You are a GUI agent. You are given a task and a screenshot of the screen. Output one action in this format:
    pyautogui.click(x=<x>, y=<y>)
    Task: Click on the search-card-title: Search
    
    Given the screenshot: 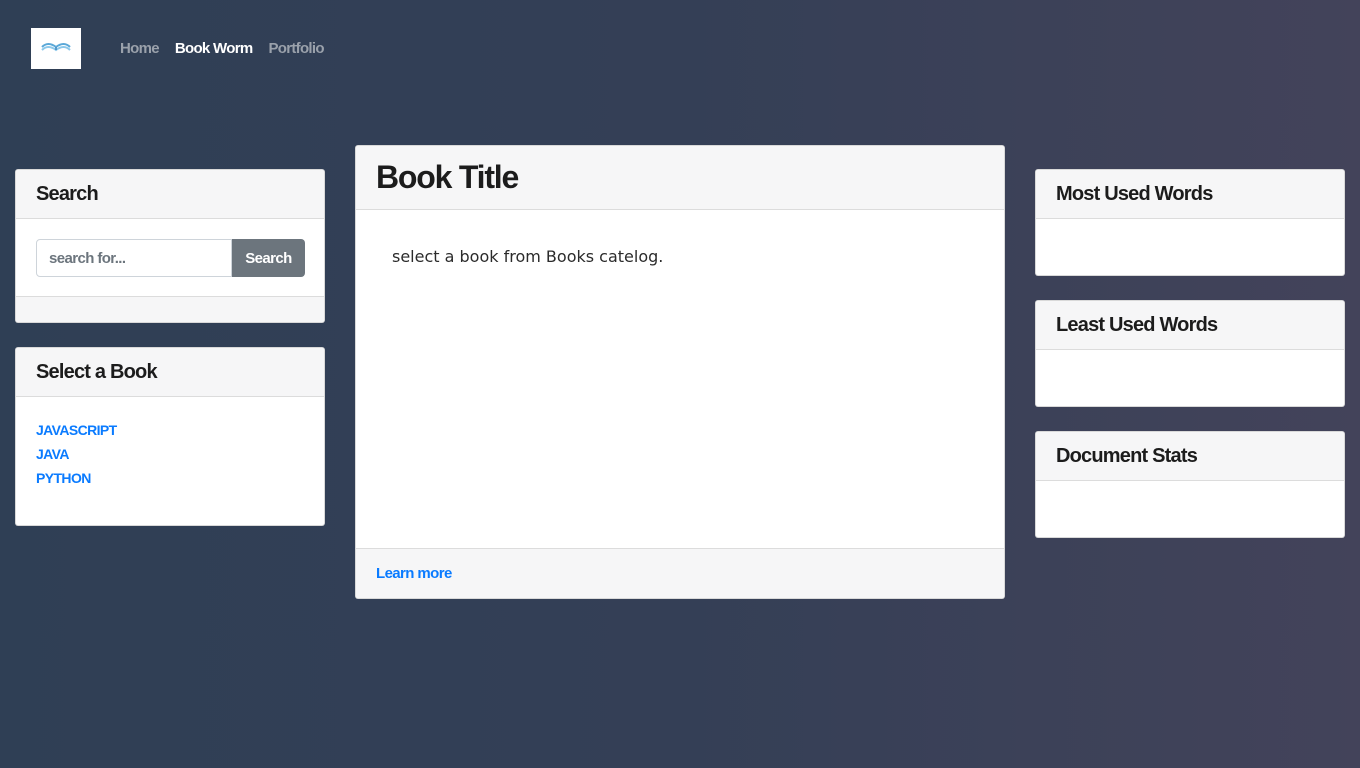 What is the action you would take?
    pyautogui.click(x=170, y=194)
    